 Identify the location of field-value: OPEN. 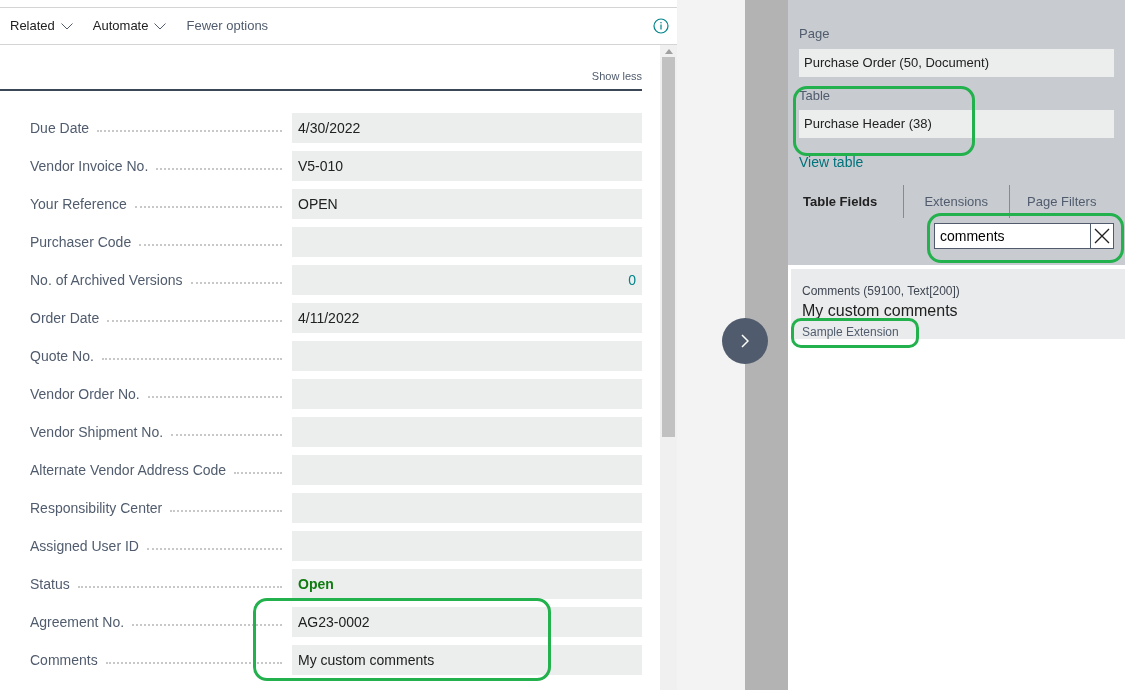
(467, 204).